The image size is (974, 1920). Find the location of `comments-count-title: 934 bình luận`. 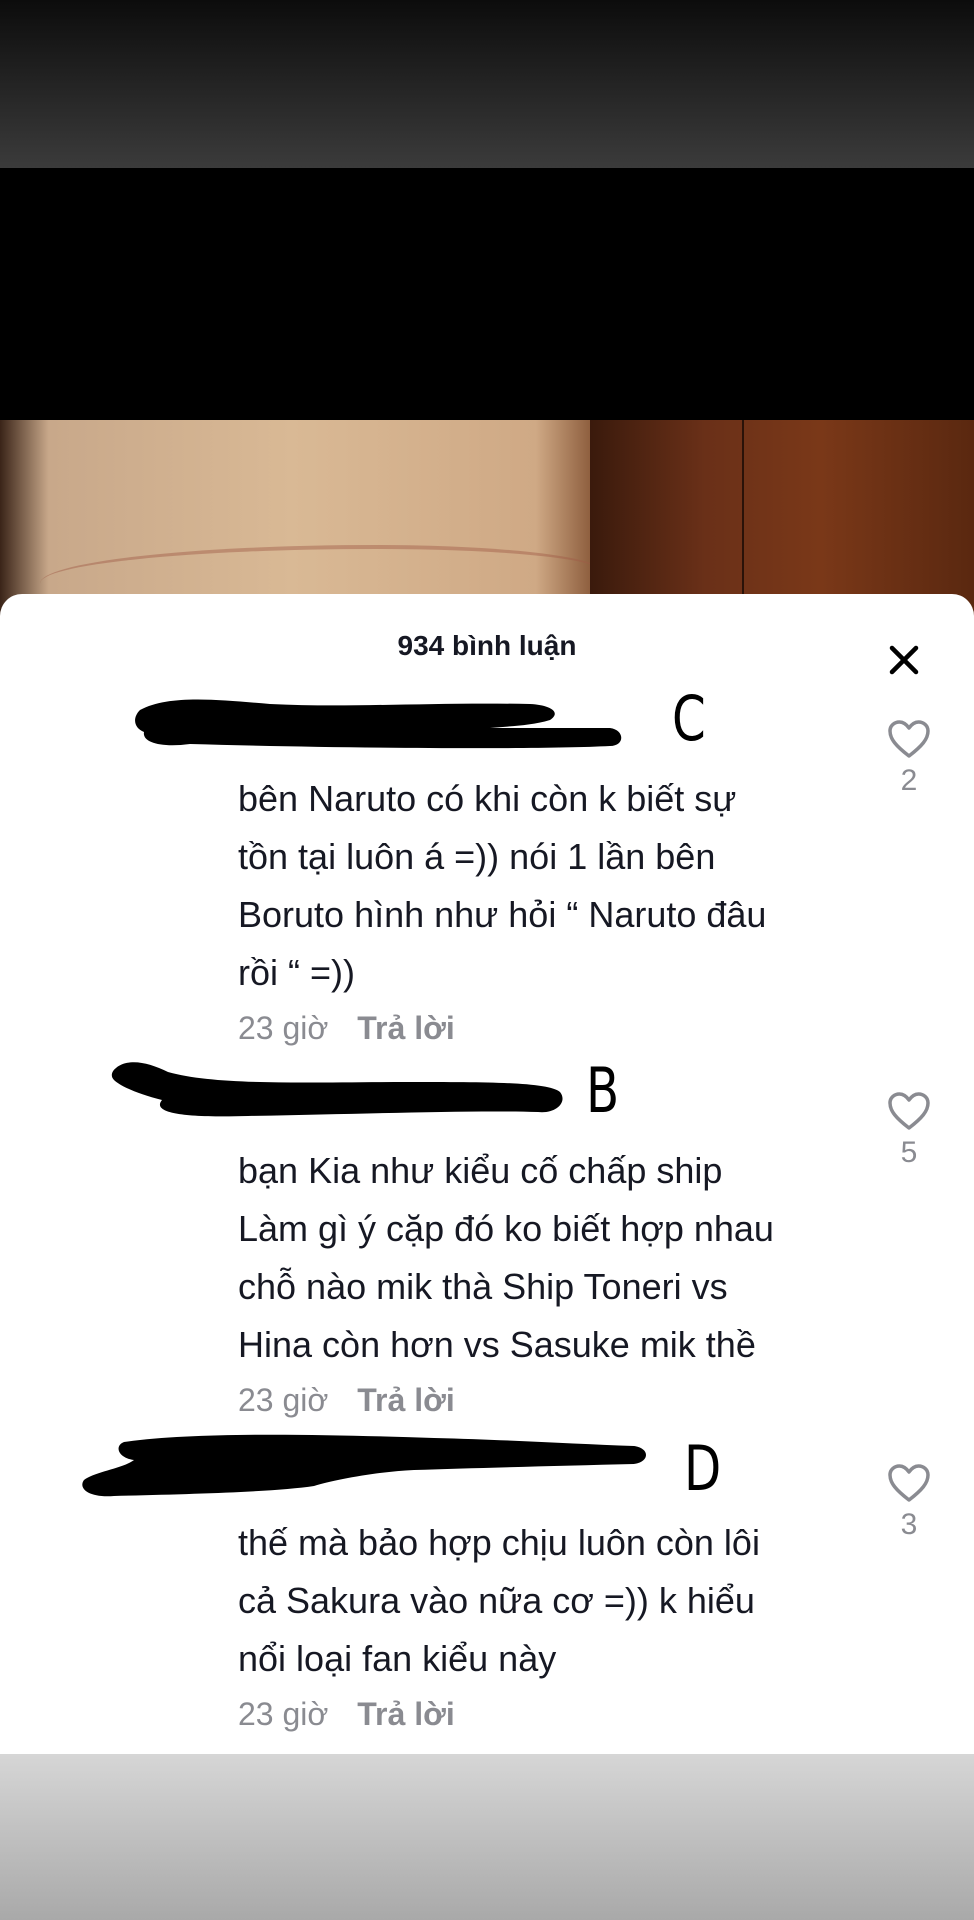

comments-count-title: 934 bình luận is located at coordinates (487, 645).